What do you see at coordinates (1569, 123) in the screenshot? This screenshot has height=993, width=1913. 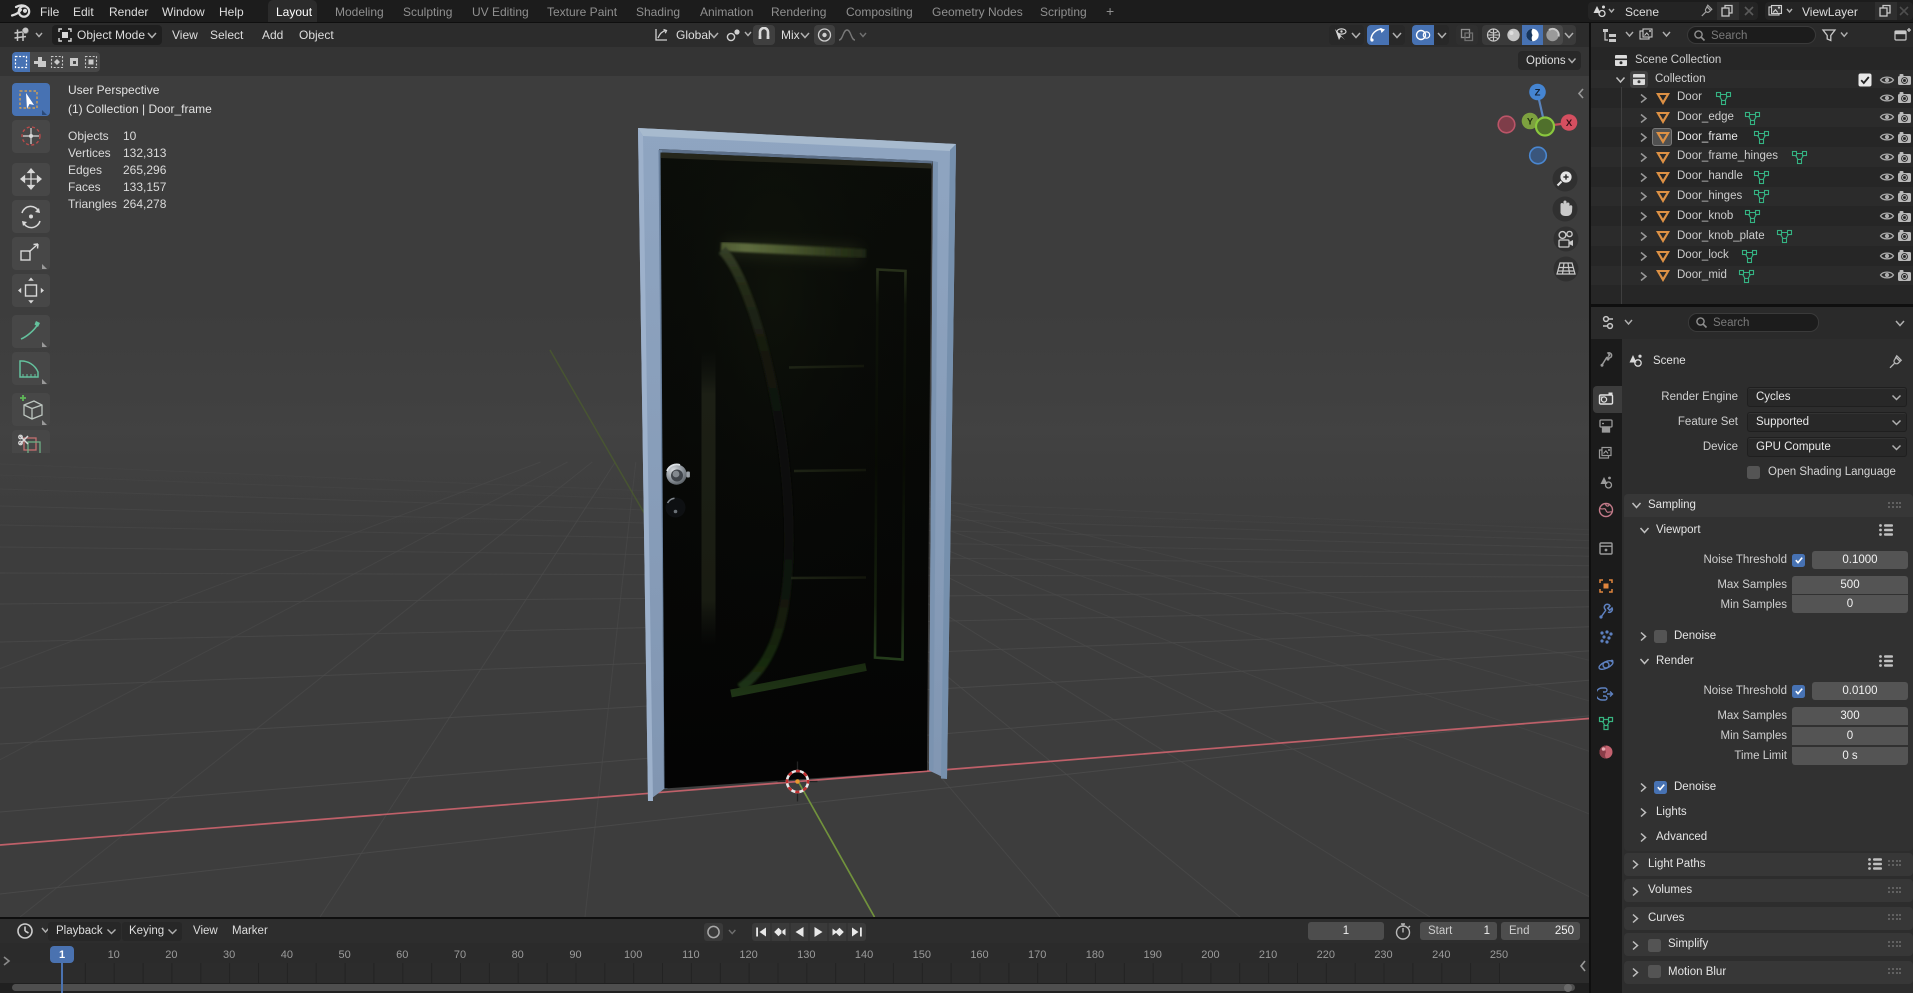 I see `svg-text: X` at bounding box center [1569, 123].